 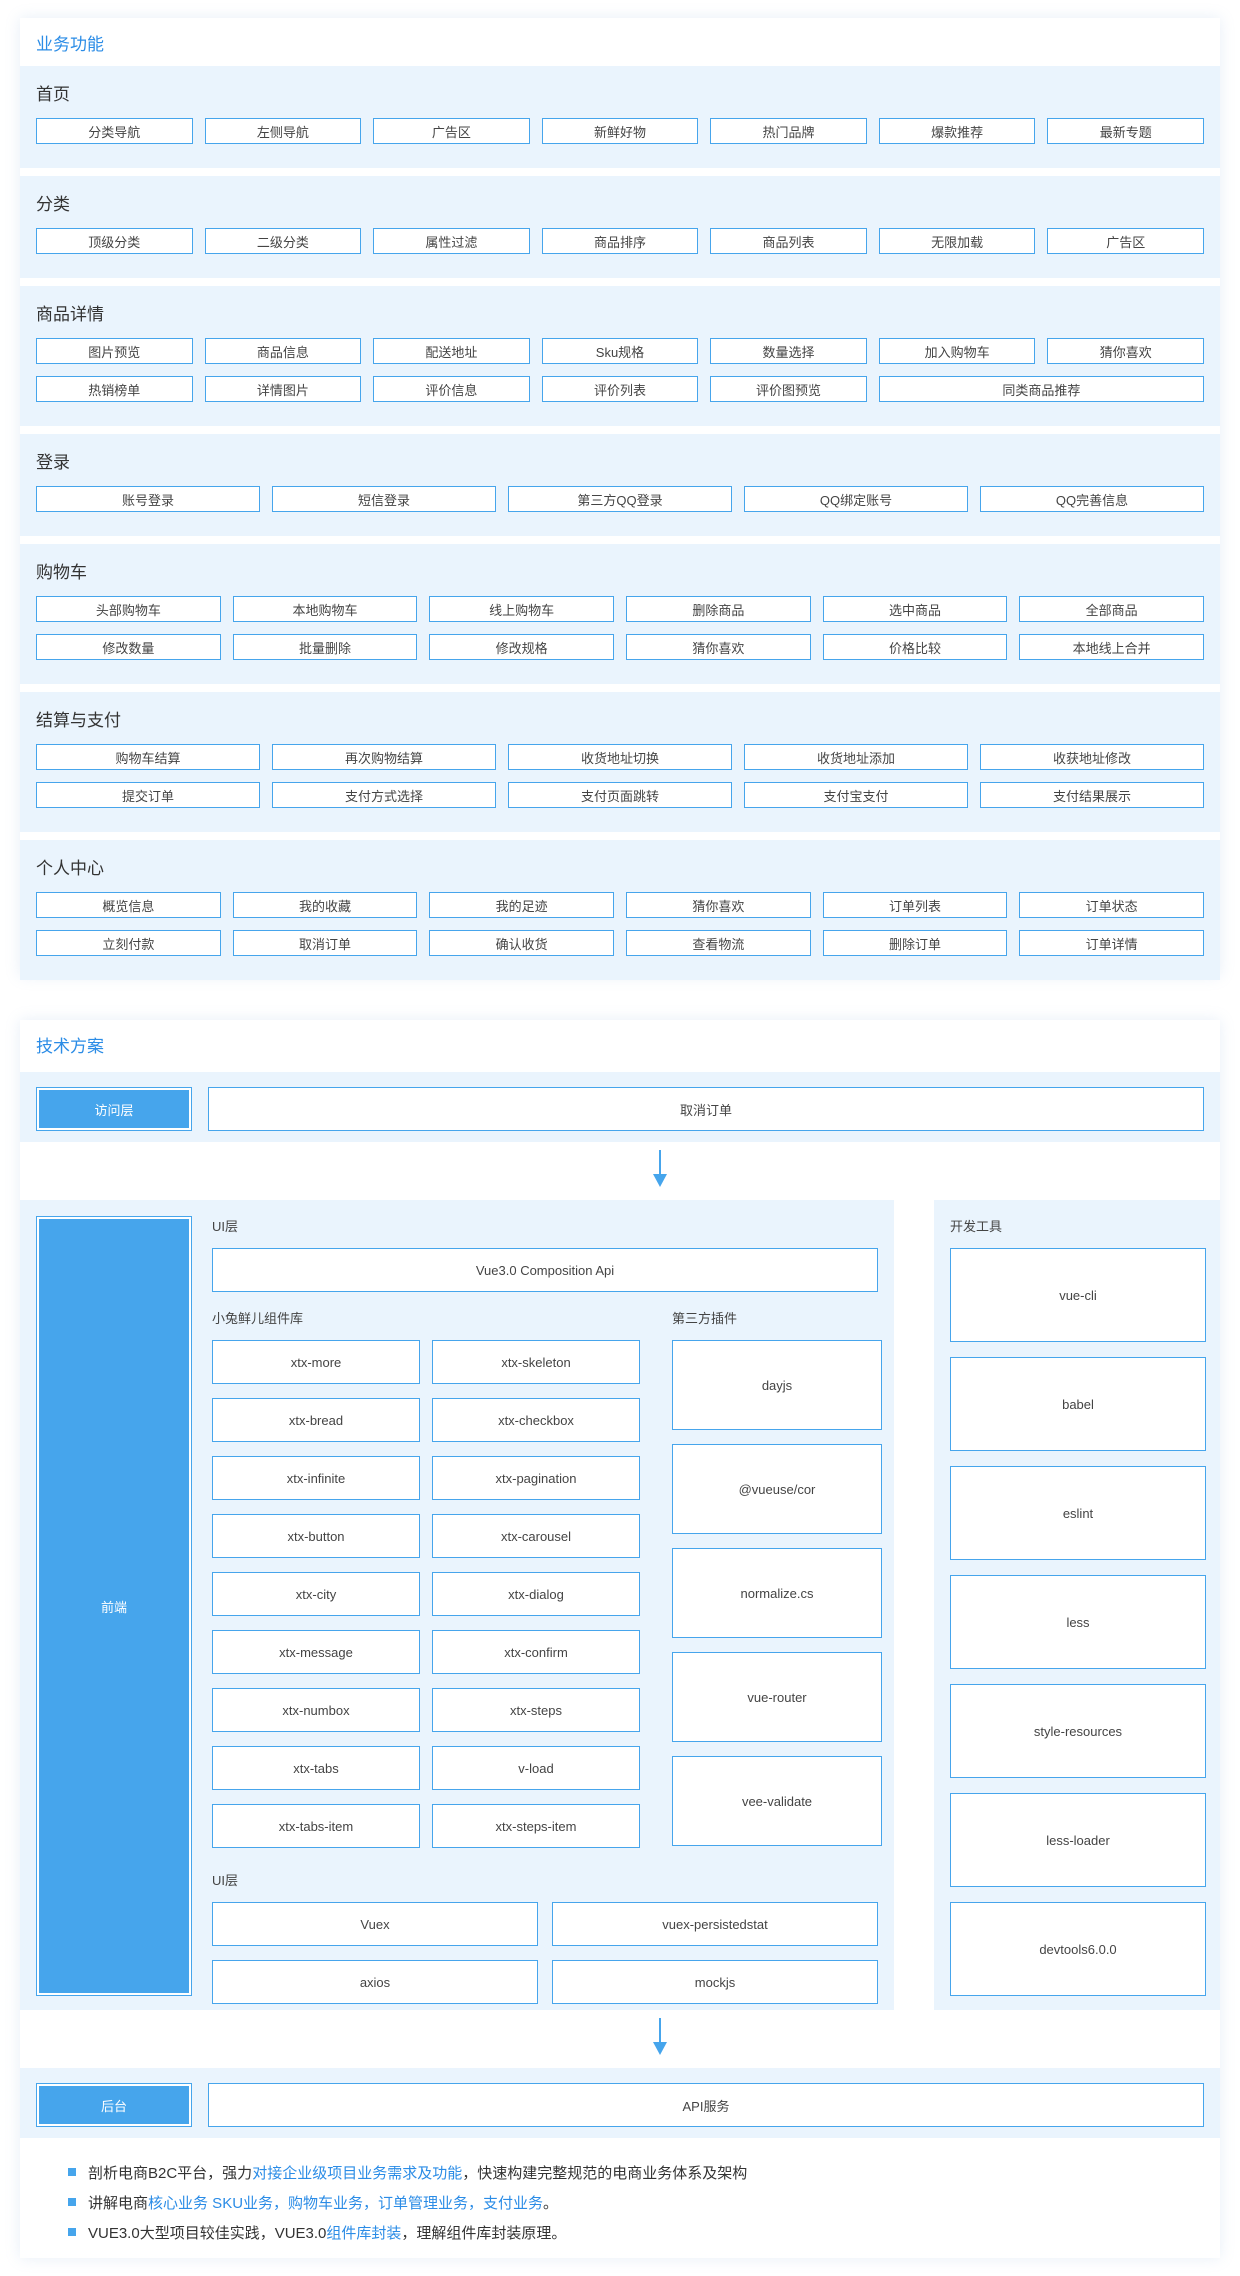 I want to click on feature-box: 选中商品, so click(x=915, y=609).